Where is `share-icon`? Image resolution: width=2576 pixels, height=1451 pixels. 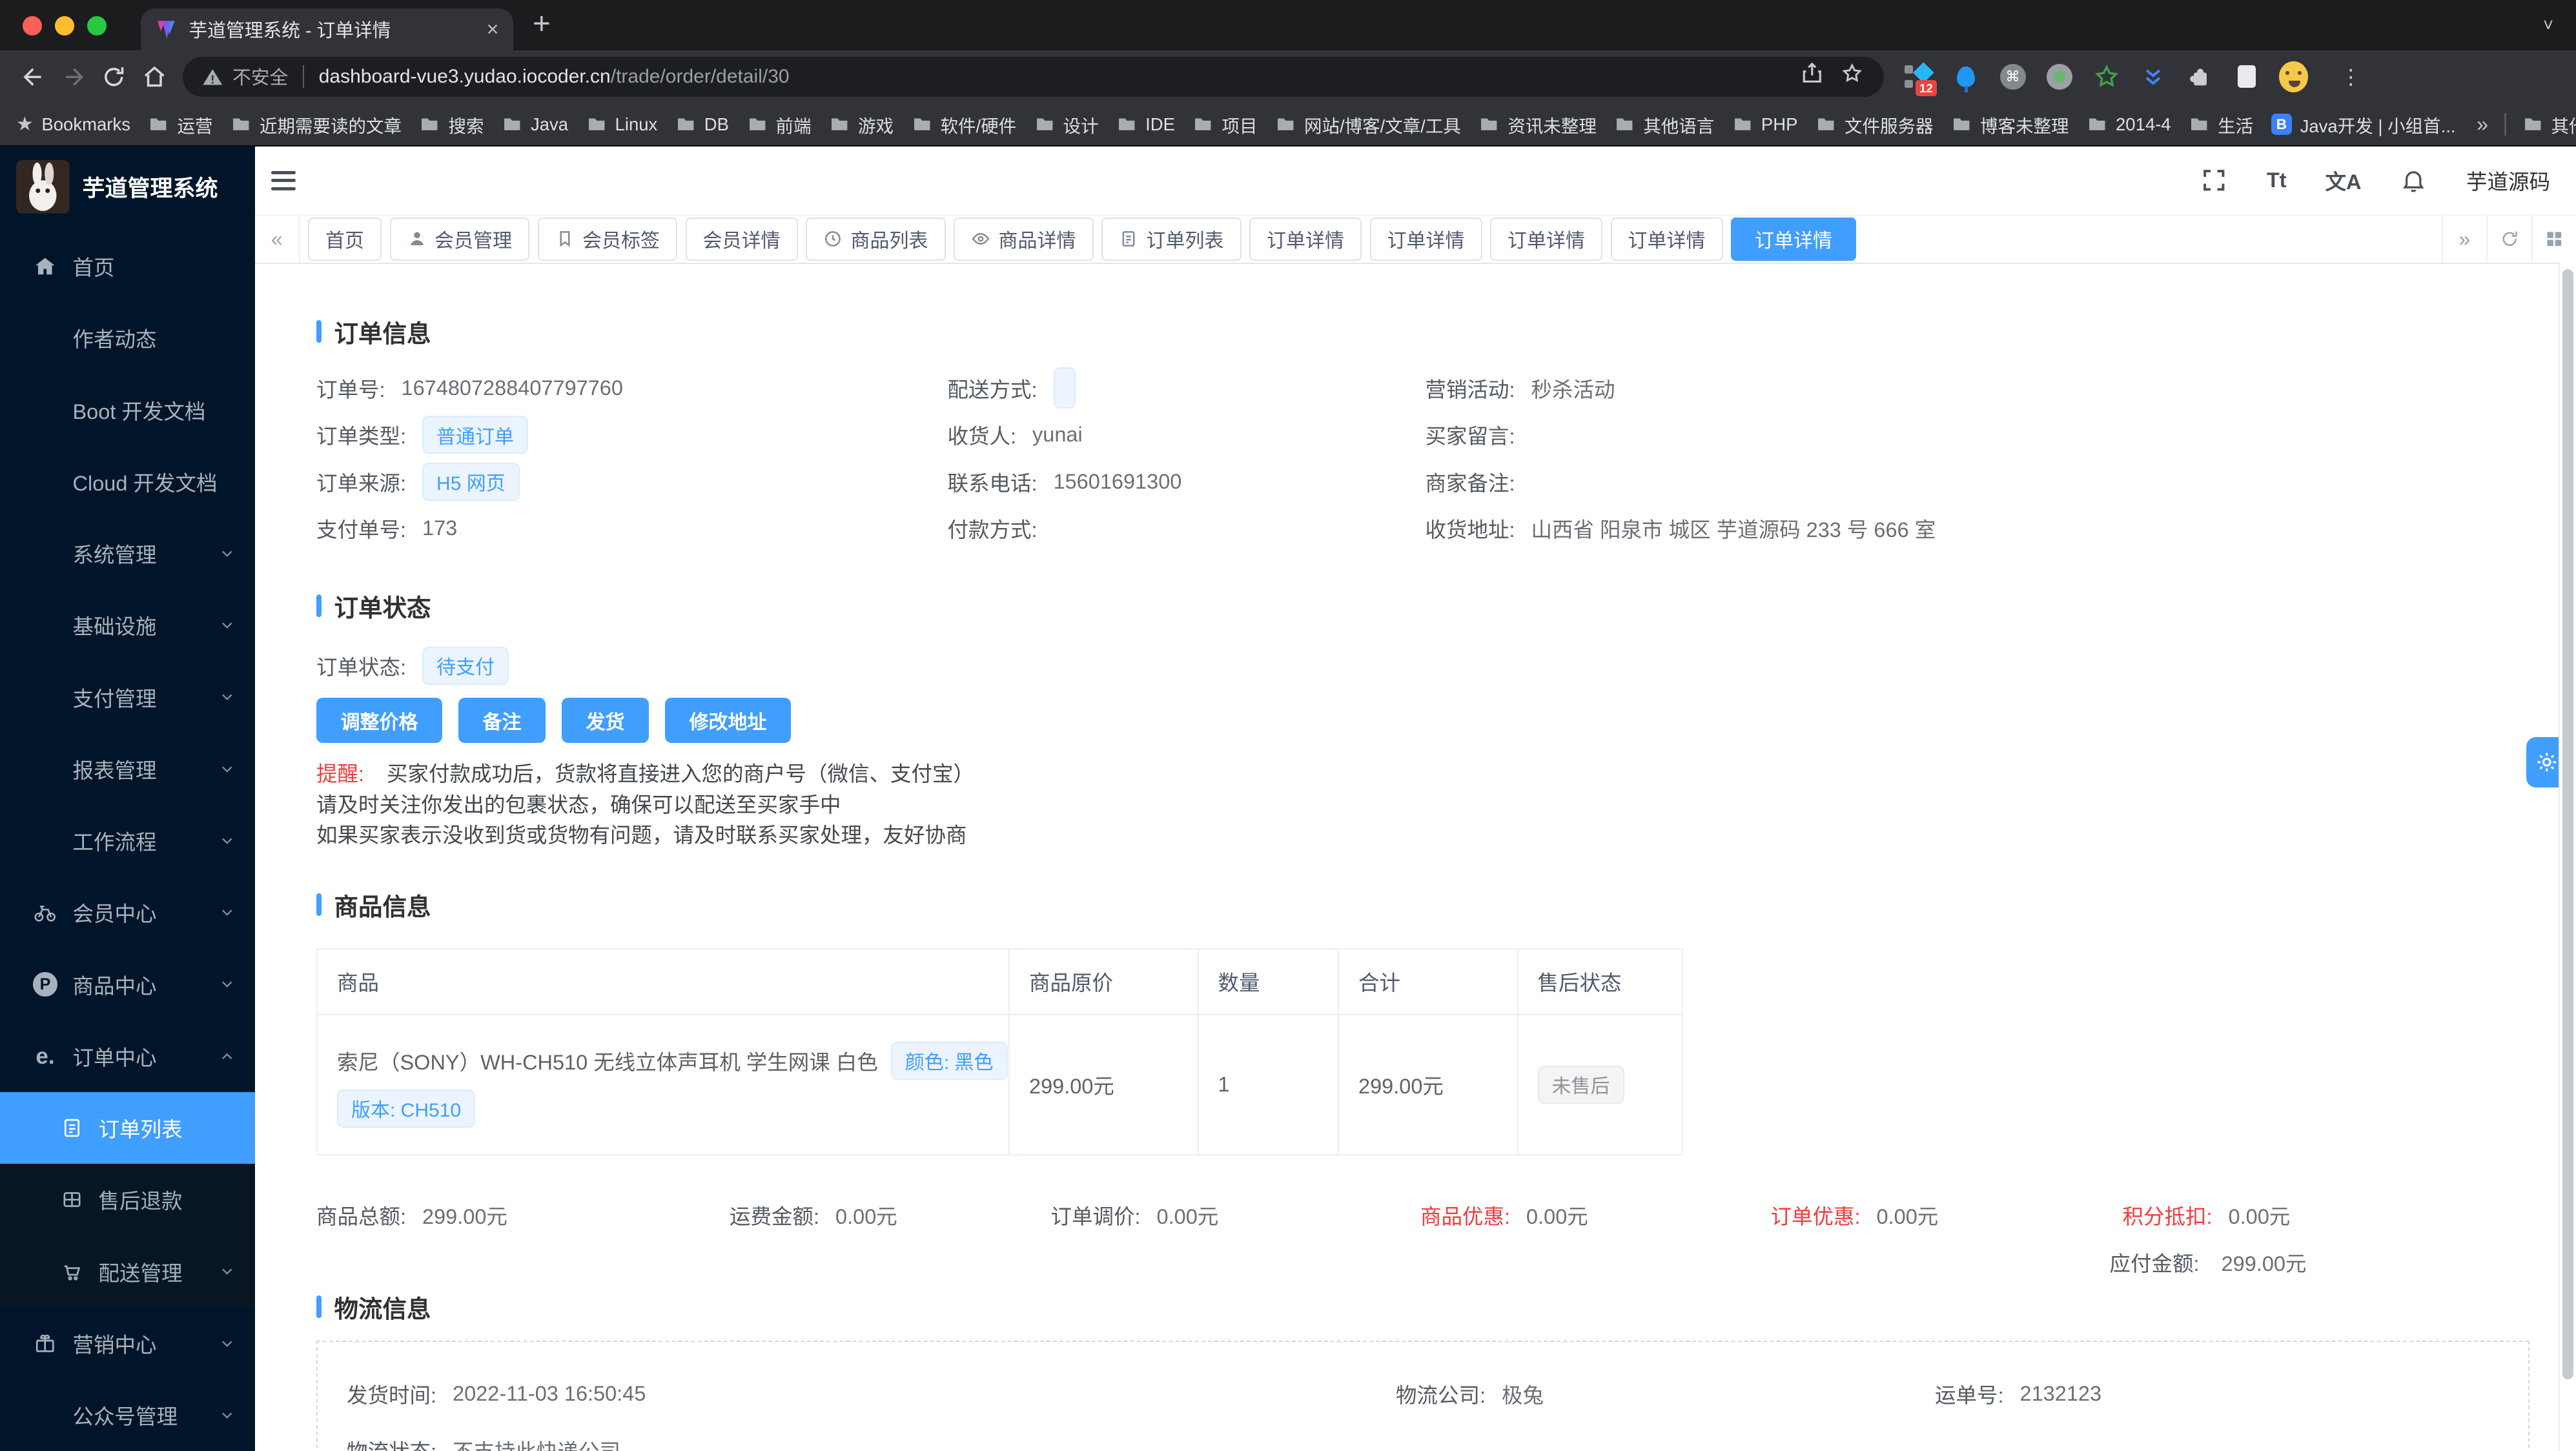 share-icon is located at coordinates (1813, 76).